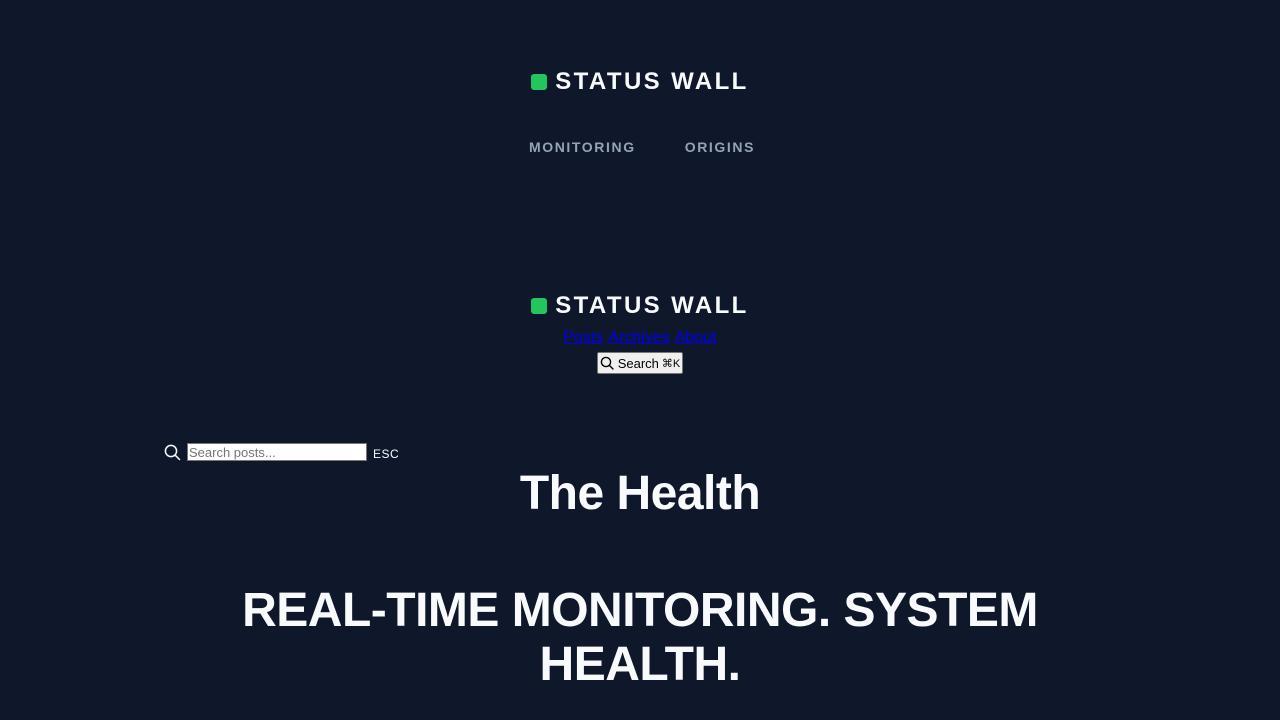 This screenshot has height=720, width=1280. I want to click on nav-link-posts: Posts, so click(583, 338).